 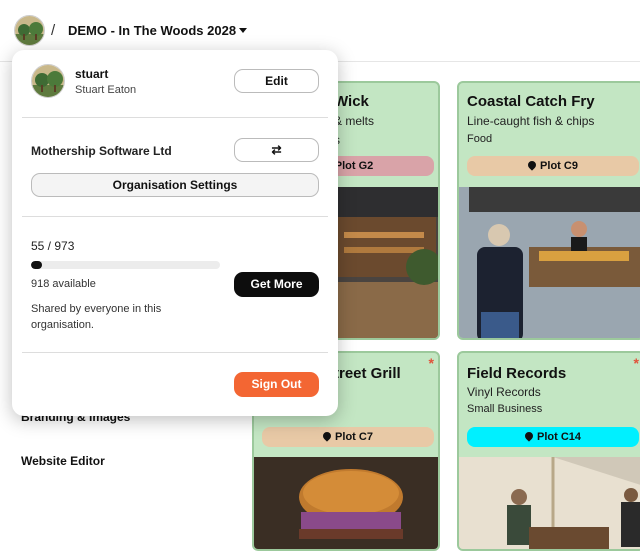 What do you see at coordinates (276, 384) in the screenshot?
I see `sign-out-button: Sign Out` at bounding box center [276, 384].